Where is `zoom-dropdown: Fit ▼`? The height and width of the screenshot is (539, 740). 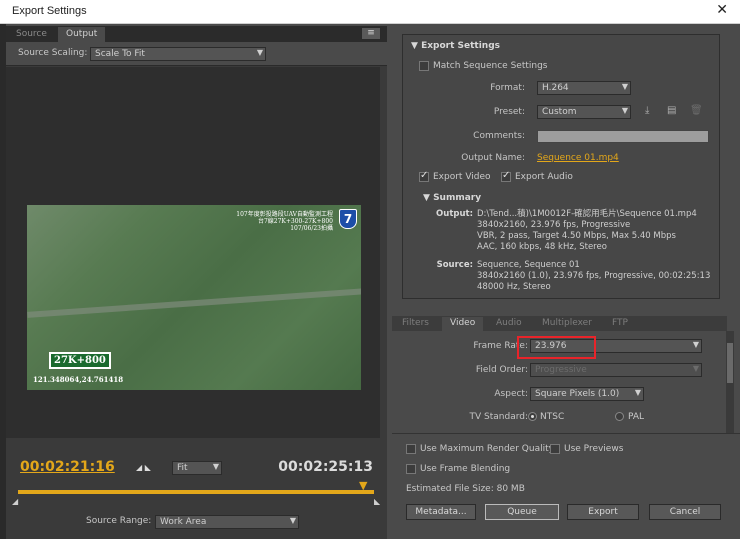 zoom-dropdown: Fit ▼ is located at coordinates (197, 468).